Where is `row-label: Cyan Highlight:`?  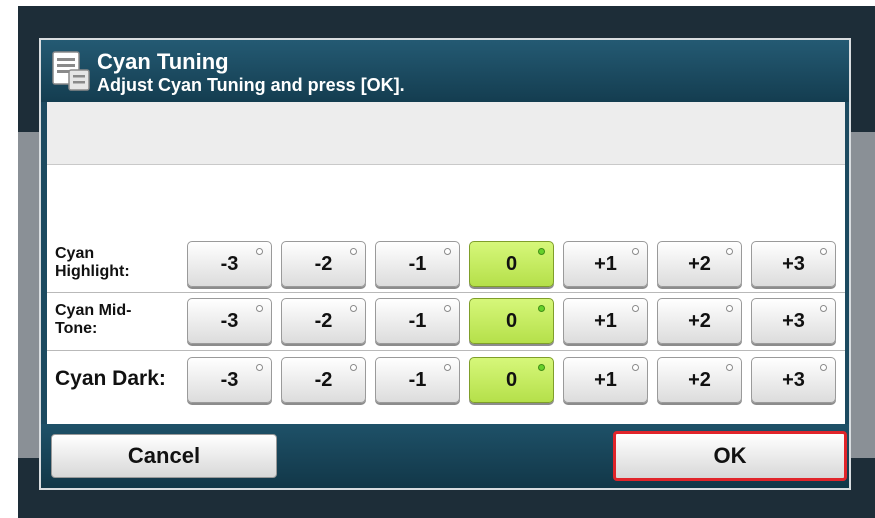 row-label: Cyan Highlight: is located at coordinates (120, 263).